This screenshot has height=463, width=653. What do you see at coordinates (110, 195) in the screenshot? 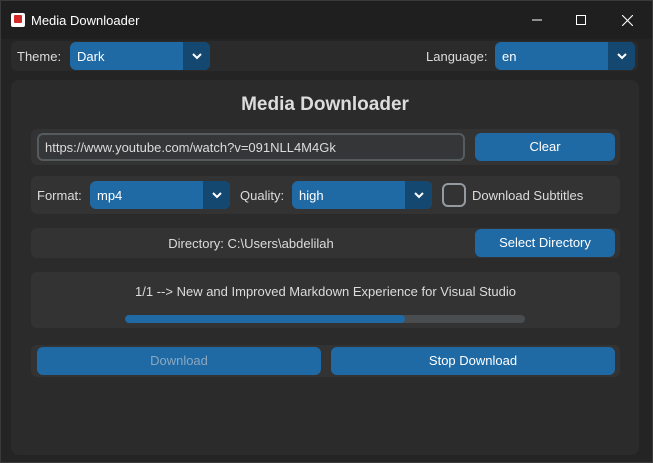
I see `format-value: mp4` at bounding box center [110, 195].